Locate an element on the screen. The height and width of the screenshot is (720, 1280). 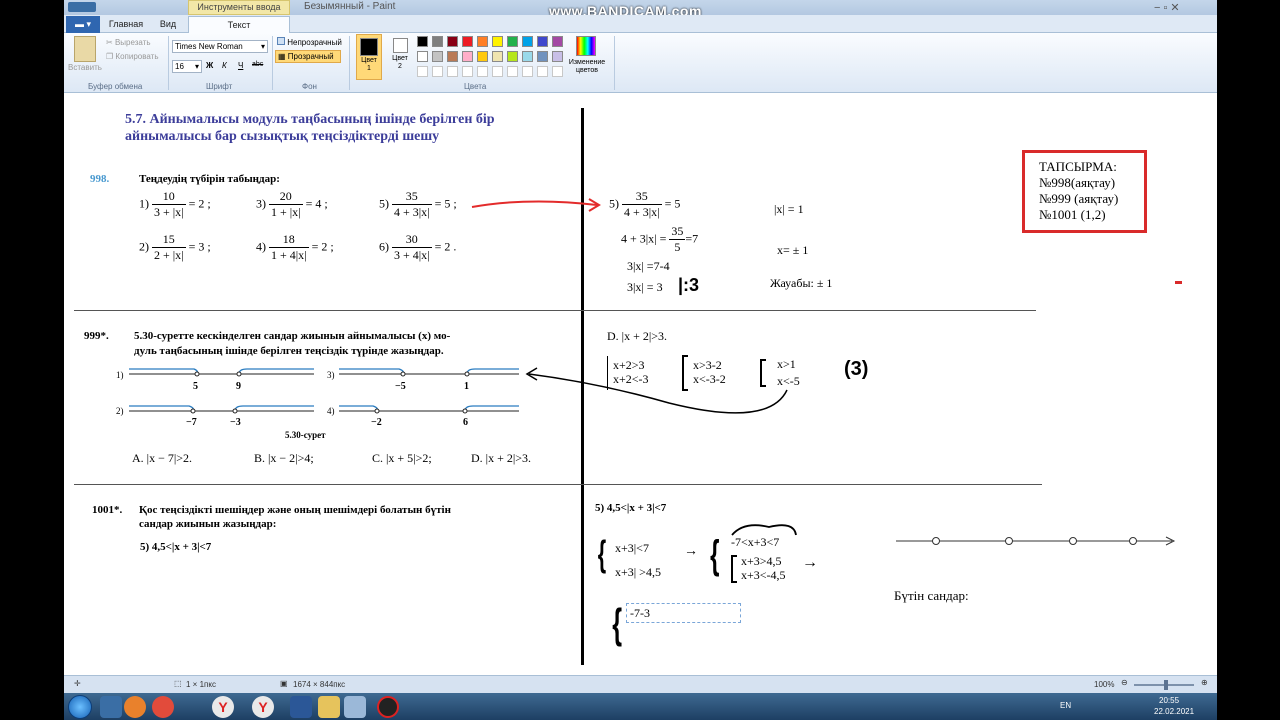
integers-label: Бүтін сандар: is located at coordinates (931, 595).